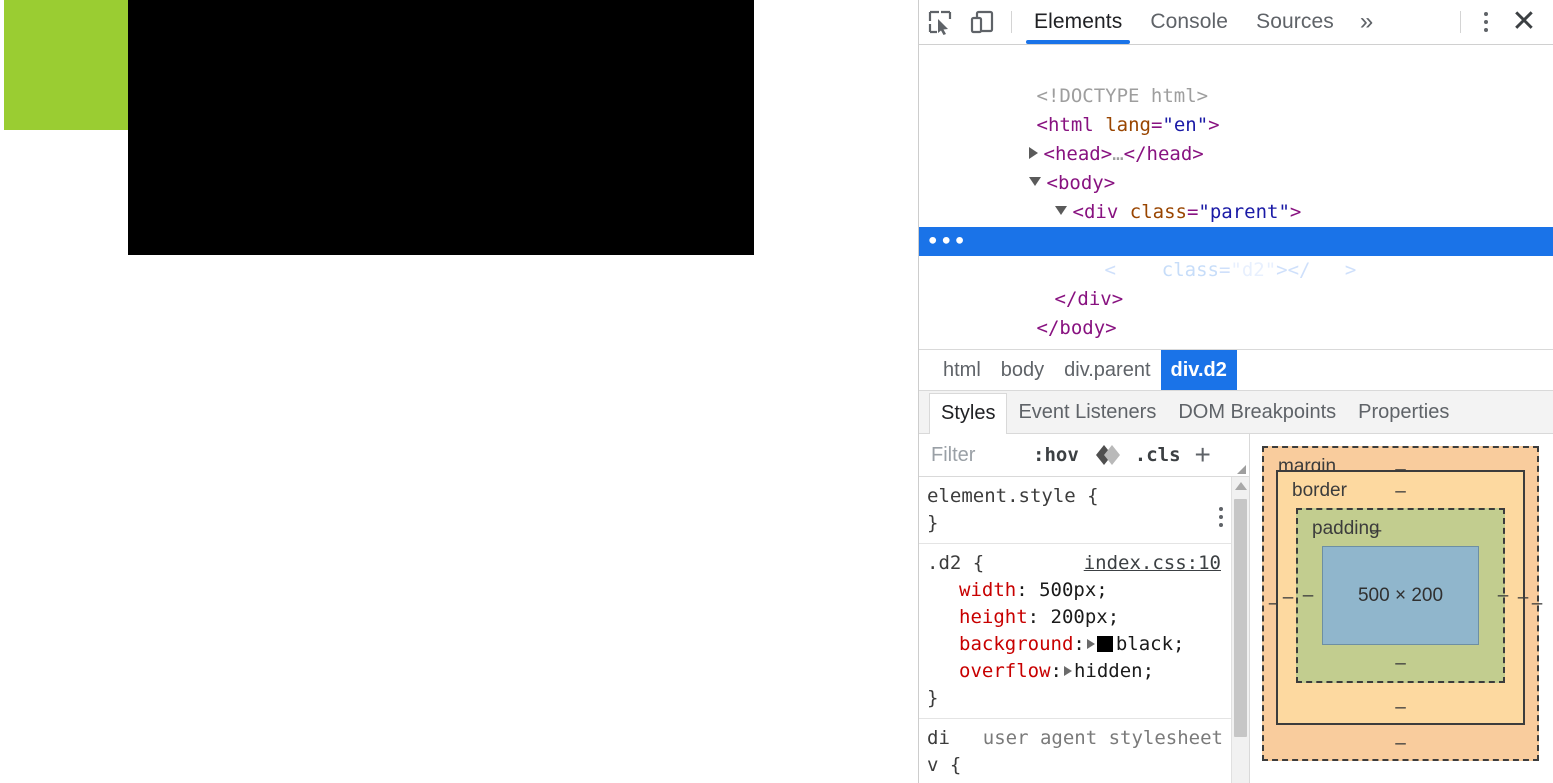 Image resolution: width=1553 pixels, height=783 pixels. I want to click on rule-ua-origin: user agent stylesheet, so click(1102, 738).